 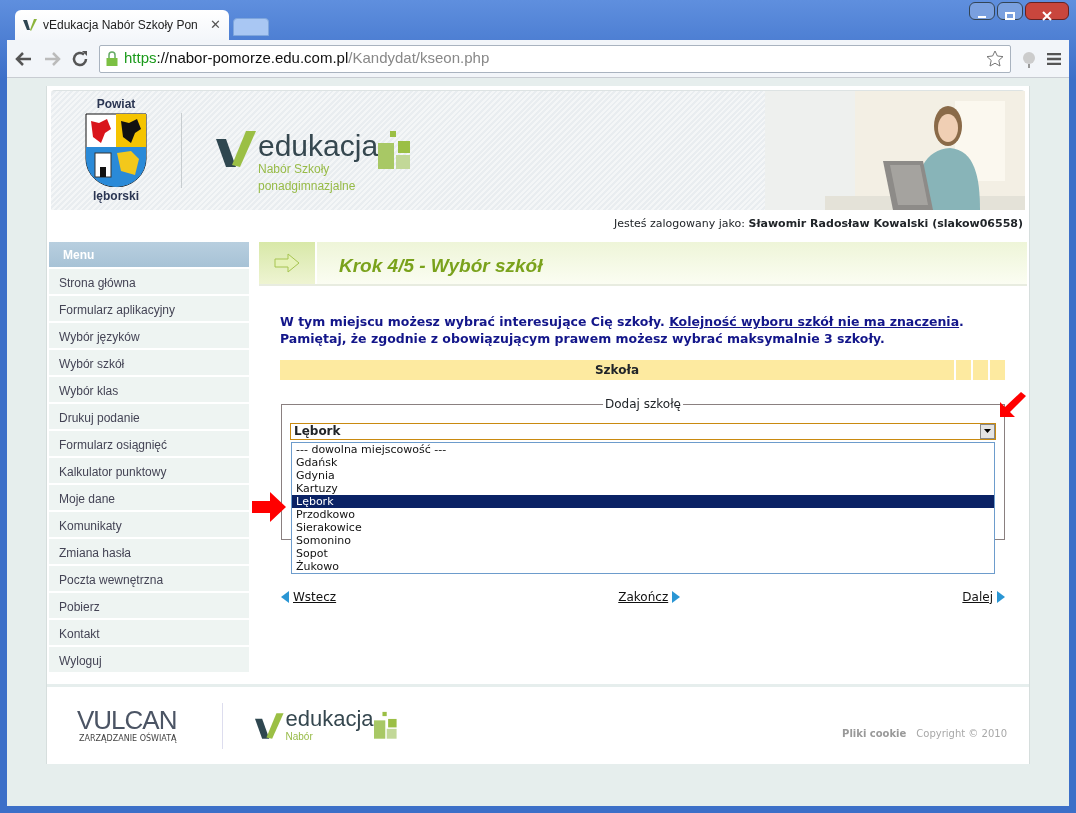 What do you see at coordinates (149, 632) in the screenshot?
I see `menu-item: Kontakt` at bounding box center [149, 632].